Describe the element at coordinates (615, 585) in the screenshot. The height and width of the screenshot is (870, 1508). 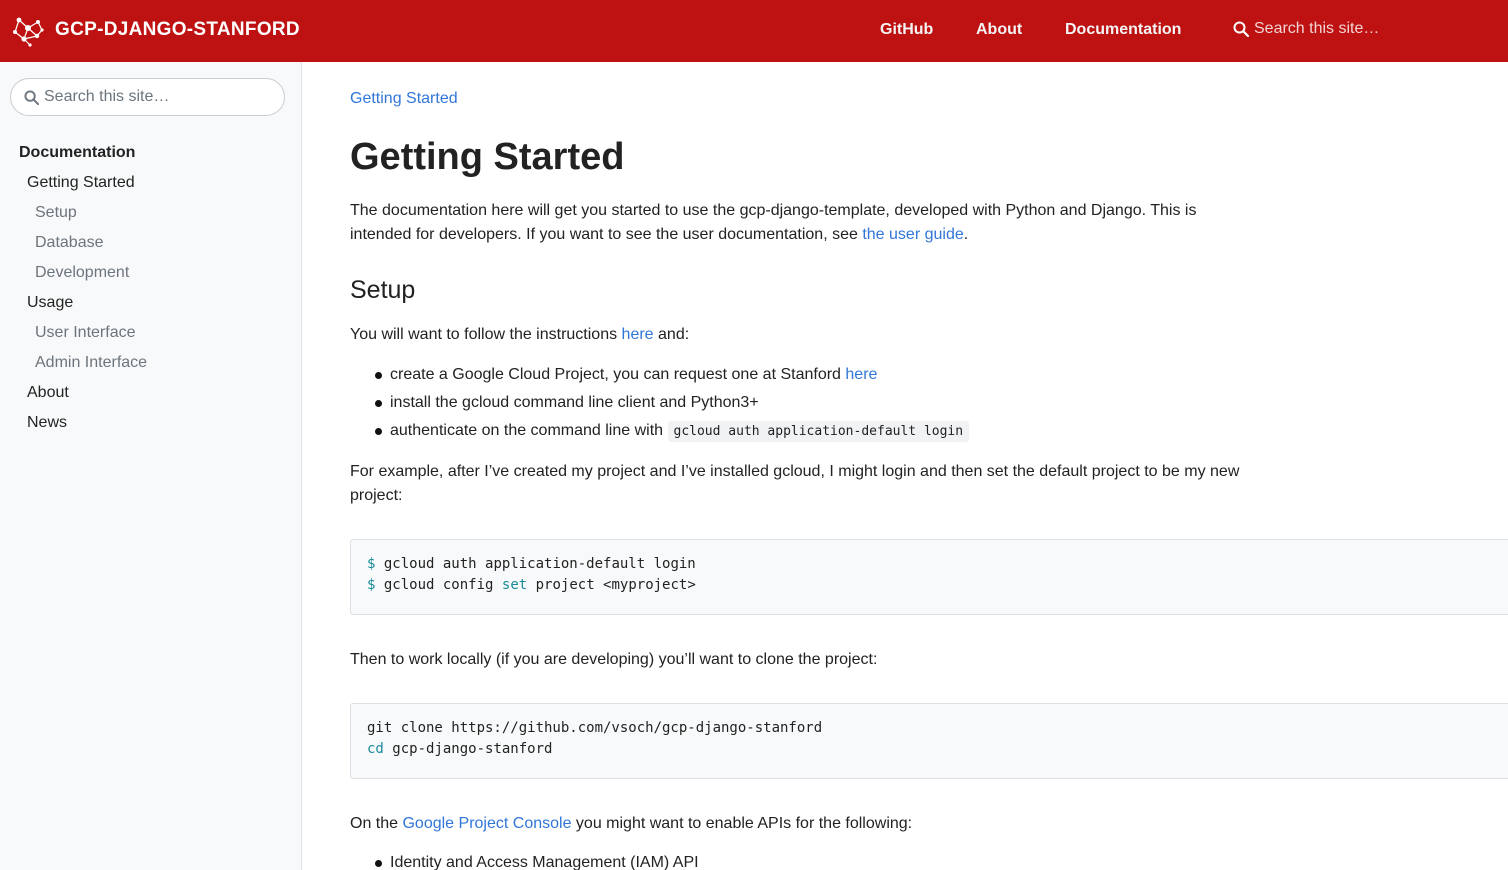
I see `code-text: project <myproject>` at that location.